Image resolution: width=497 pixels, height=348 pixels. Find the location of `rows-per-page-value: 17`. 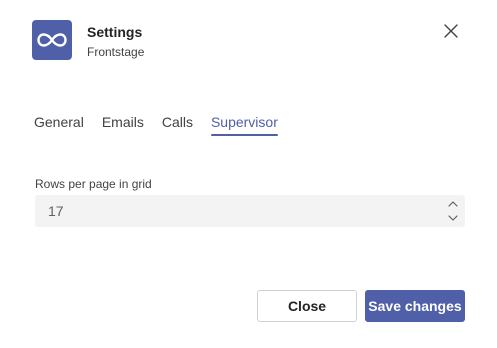

rows-per-page-value: 17 is located at coordinates (56, 211).